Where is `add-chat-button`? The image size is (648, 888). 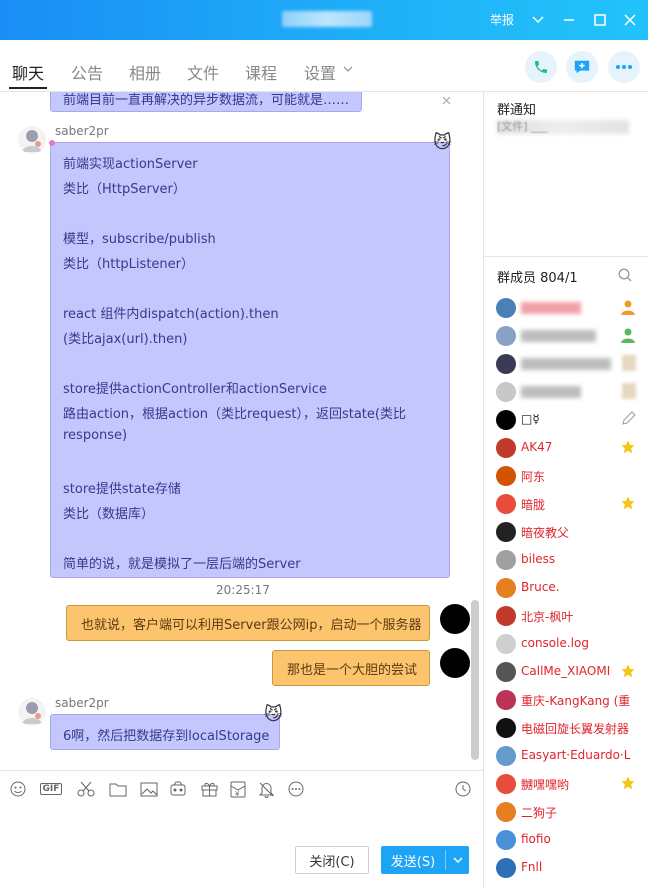
add-chat-button is located at coordinates (582, 67).